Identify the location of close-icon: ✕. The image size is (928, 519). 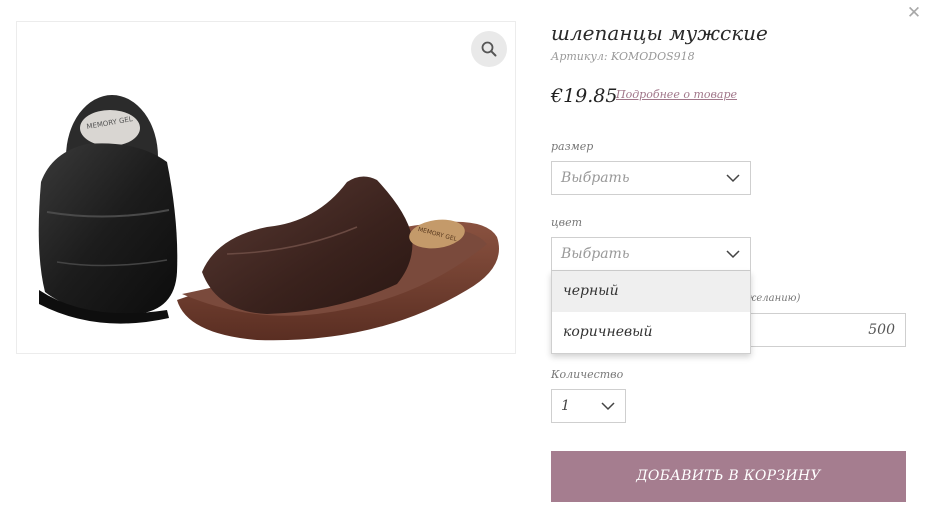
(914, 13).